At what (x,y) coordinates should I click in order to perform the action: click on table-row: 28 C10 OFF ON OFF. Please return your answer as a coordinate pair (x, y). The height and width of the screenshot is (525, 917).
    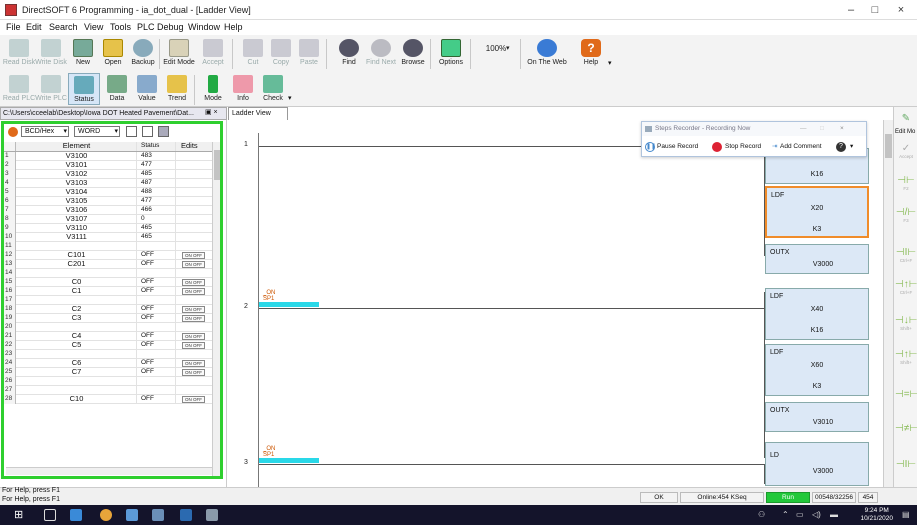
    Looking at the image, I should click on (108, 399).